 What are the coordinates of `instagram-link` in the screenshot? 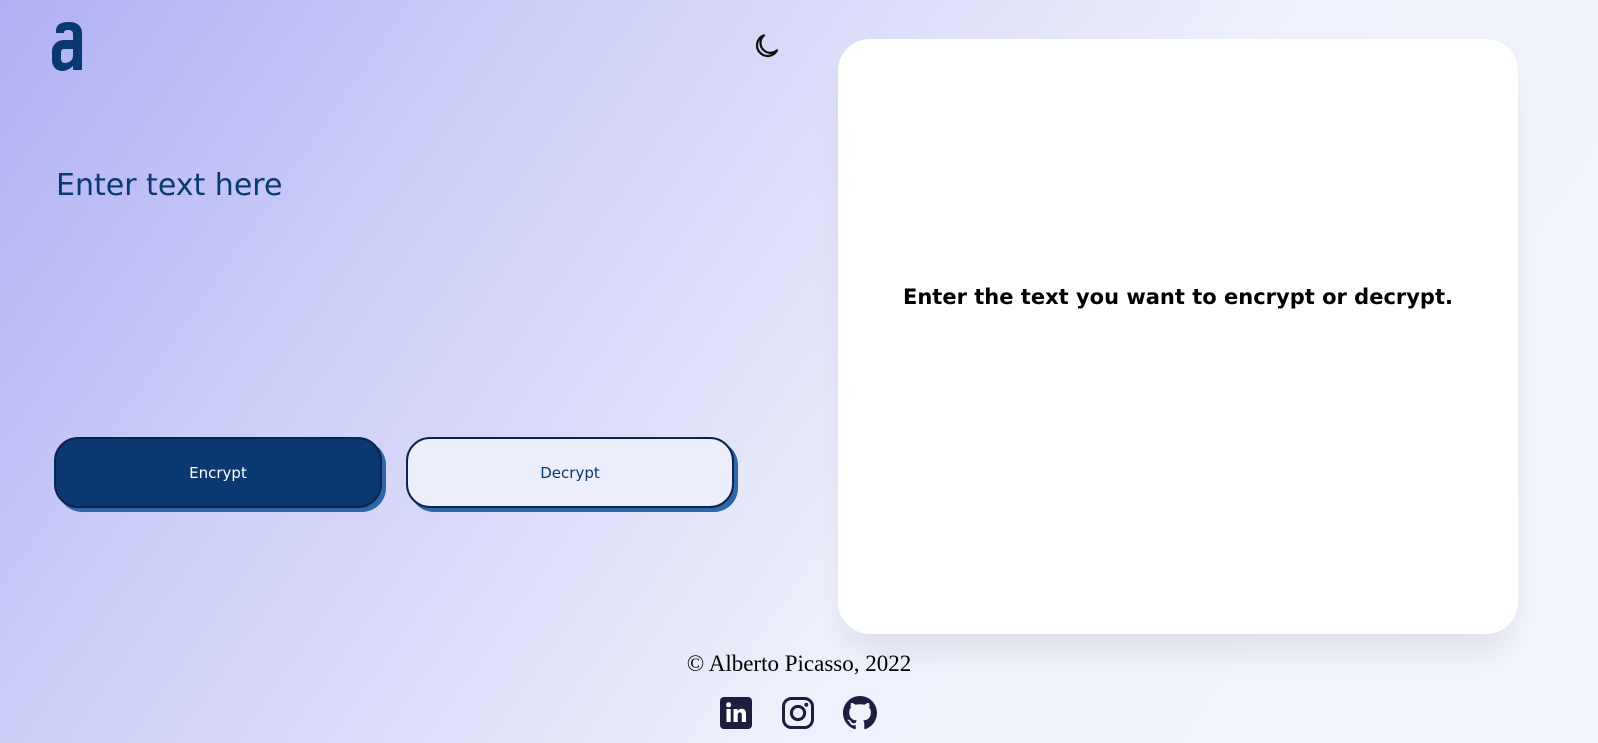 It's located at (798, 713).